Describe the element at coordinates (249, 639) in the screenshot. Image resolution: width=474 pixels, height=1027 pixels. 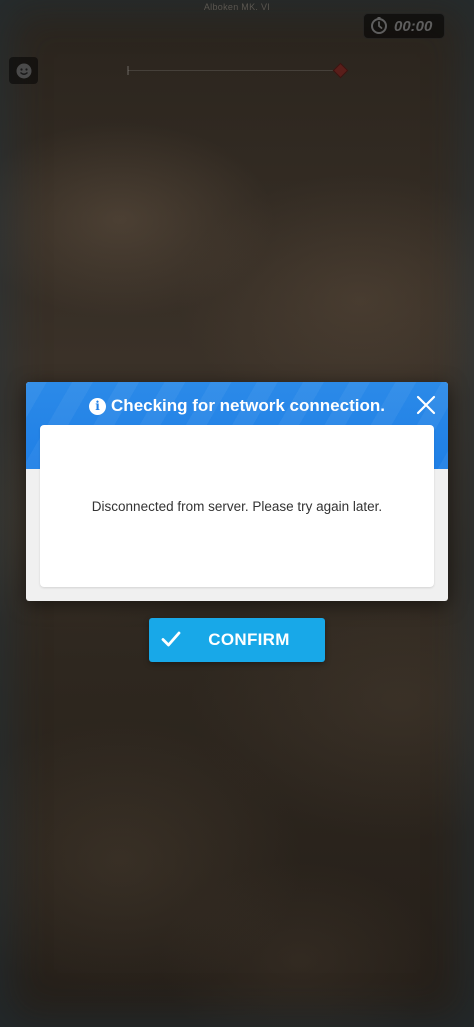
I see `confirm-label: CONFIRM` at that location.